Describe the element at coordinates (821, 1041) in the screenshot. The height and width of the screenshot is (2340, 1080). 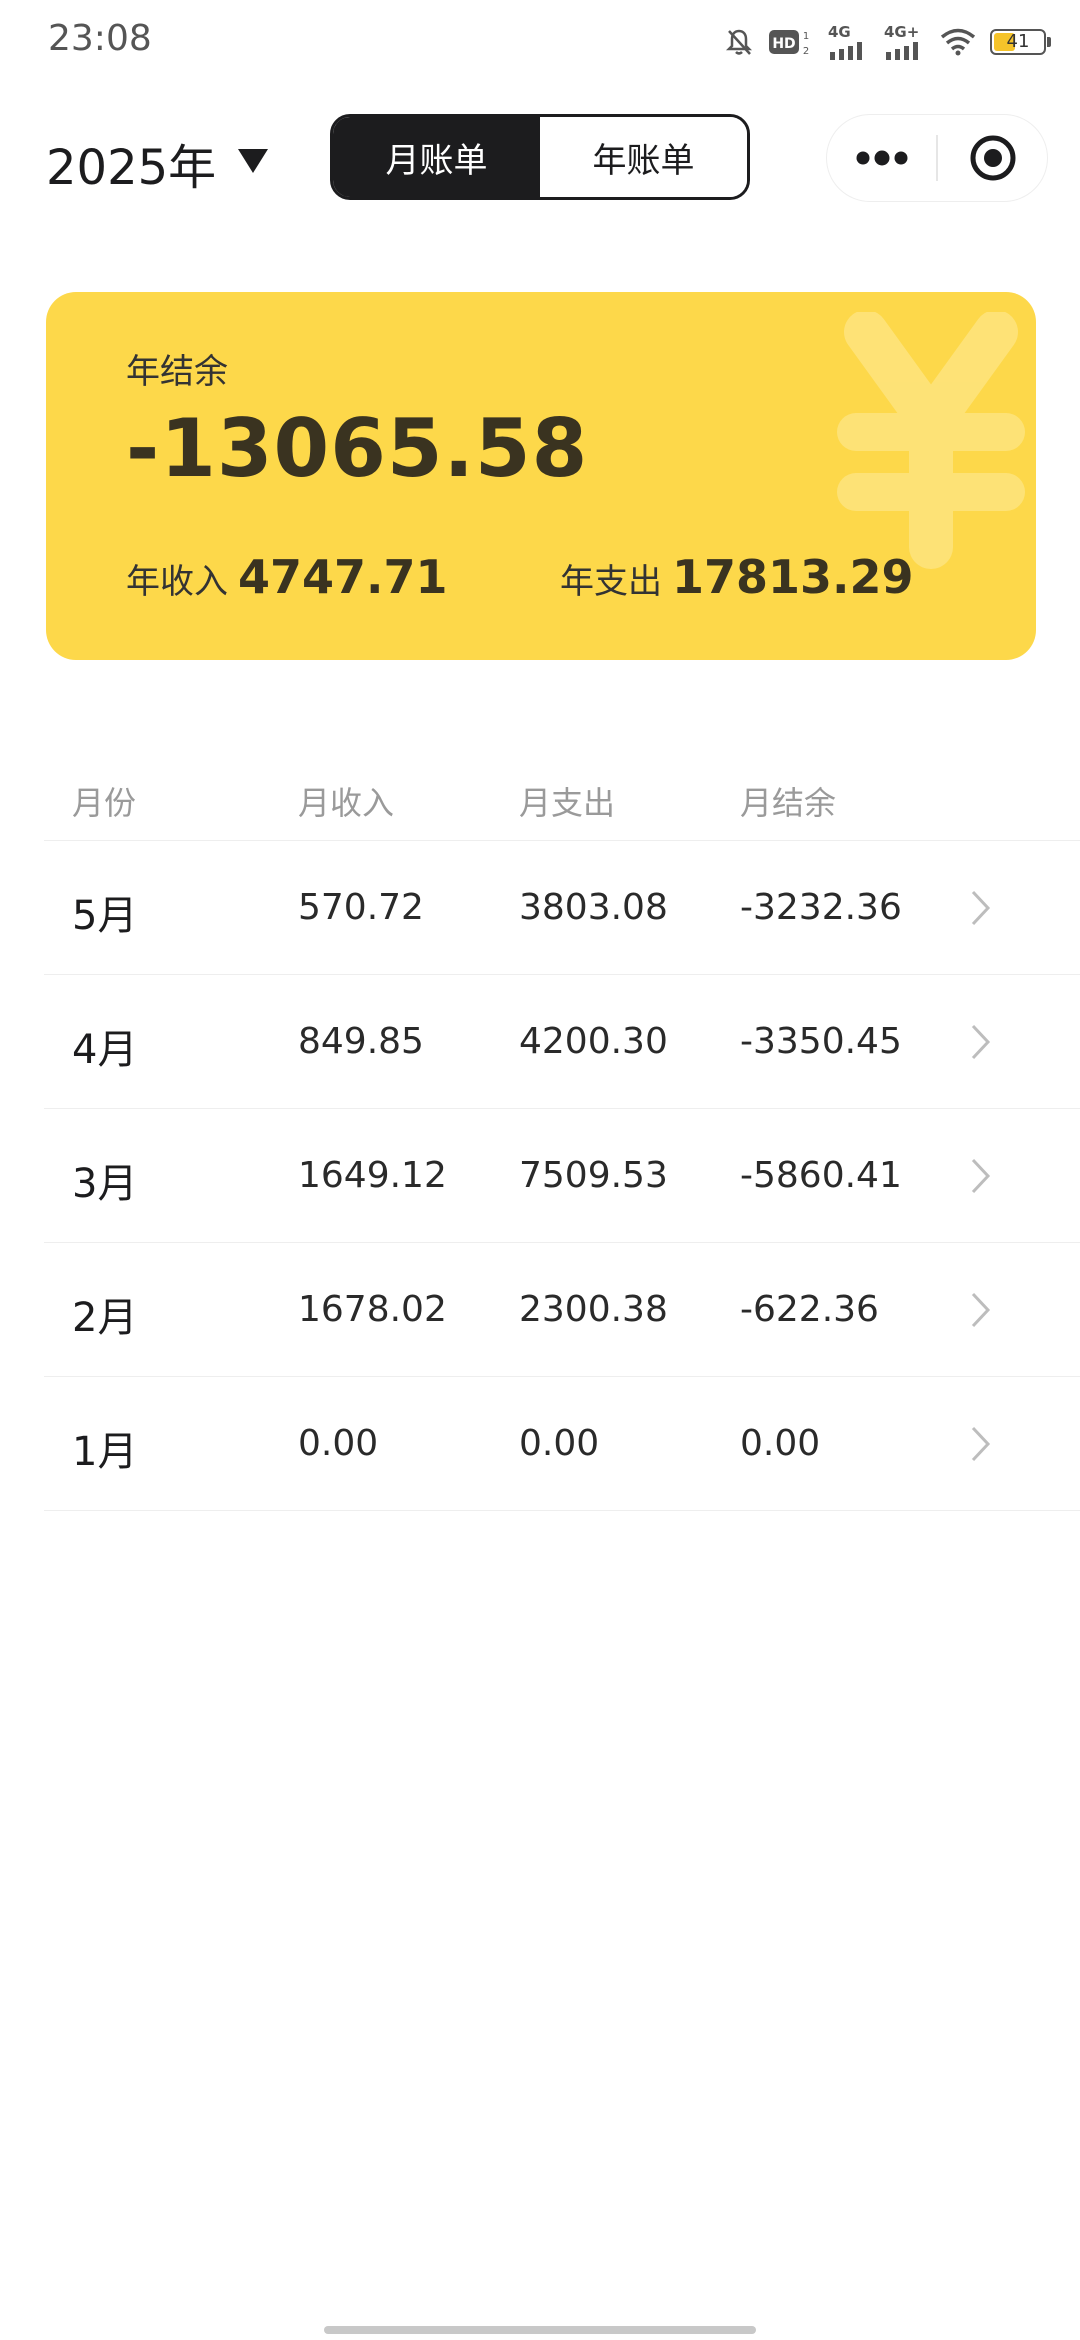
I see `row-balance: -3350.45` at that location.